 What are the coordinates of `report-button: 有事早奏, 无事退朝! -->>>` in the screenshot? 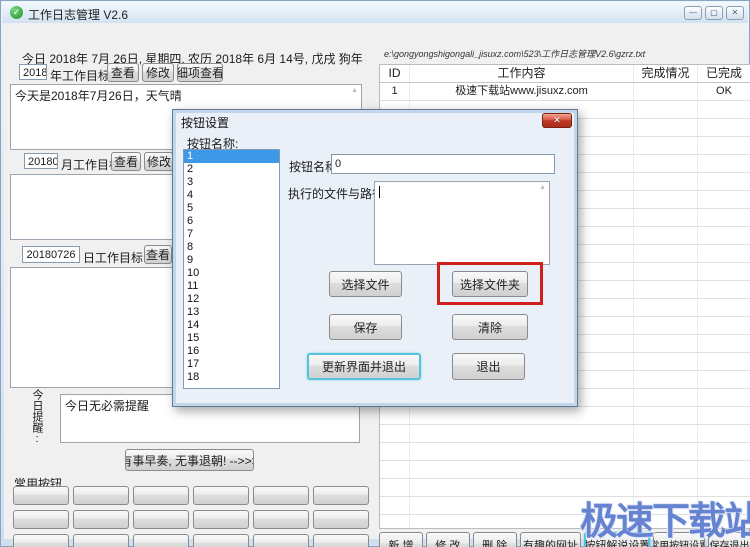 It's located at (189, 460).